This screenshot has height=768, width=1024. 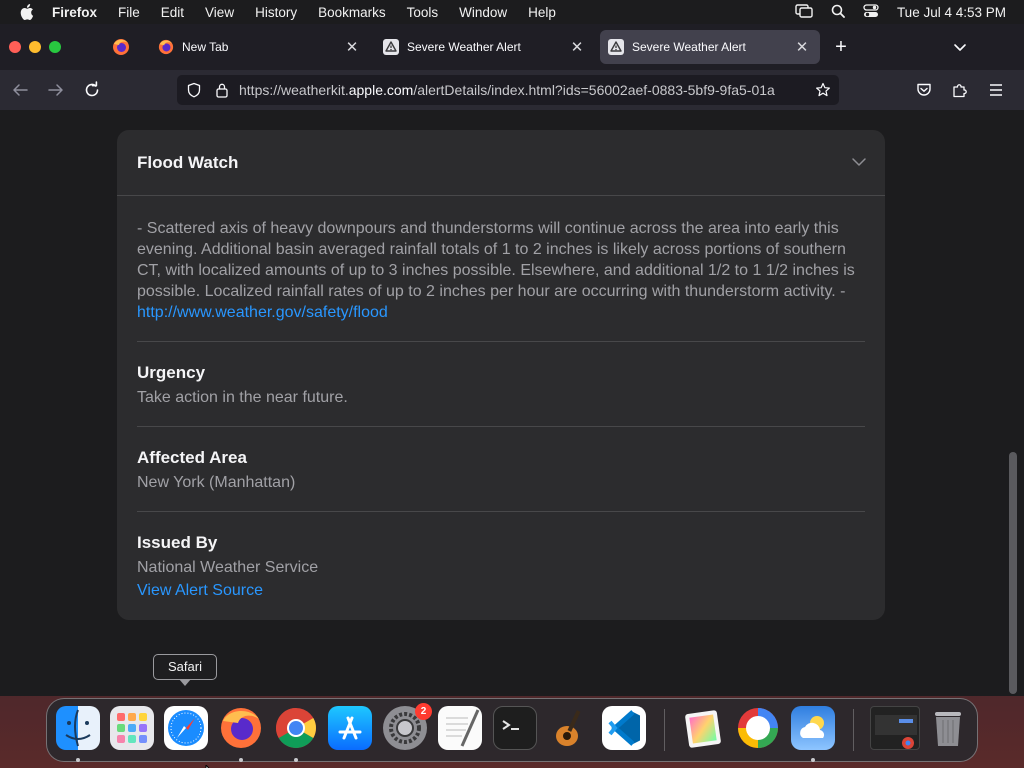 What do you see at coordinates (501, 163) in the screenshot?
I see `alert-card-header: Flood Watch` at bounding box center [501, 163].